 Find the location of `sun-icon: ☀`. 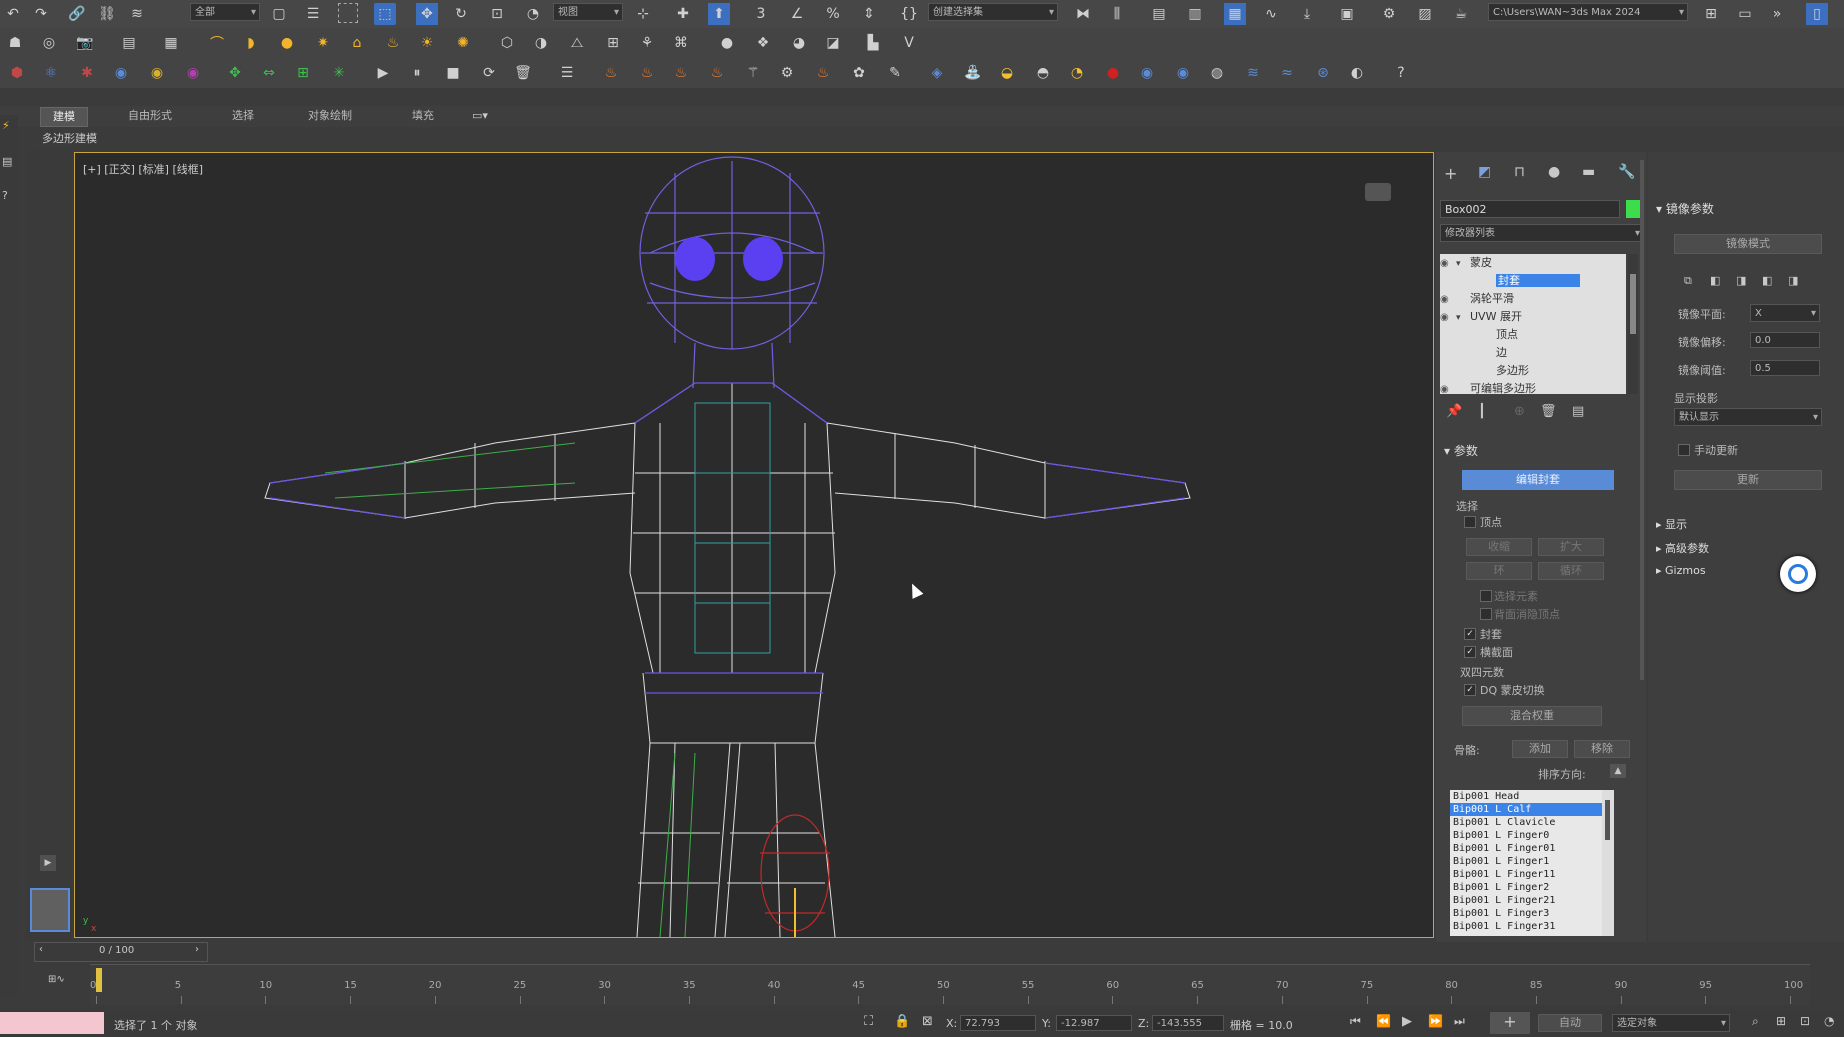

sun-icon: ☀ is located at coordinates (427, 43).